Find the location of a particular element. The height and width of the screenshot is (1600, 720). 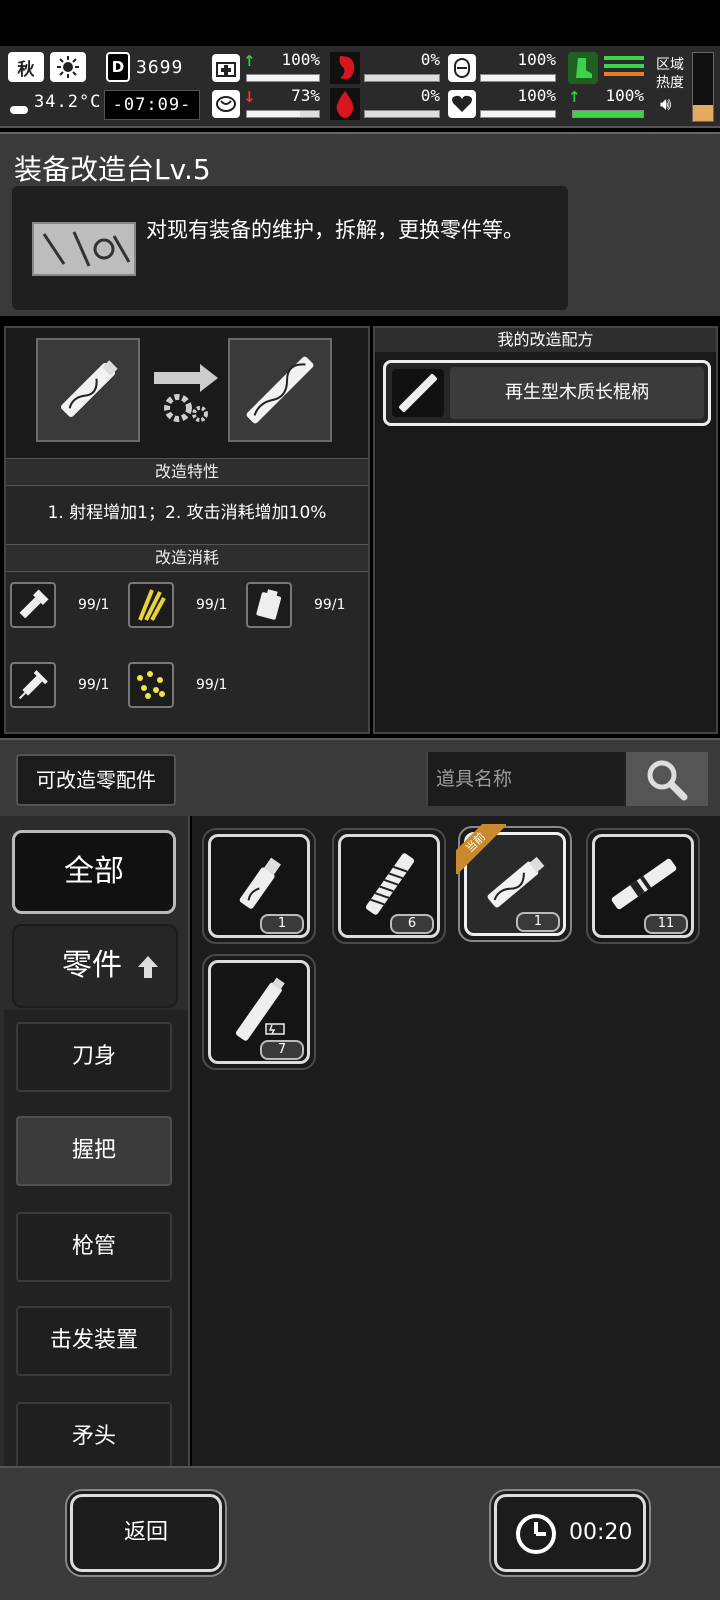

timer-button: 00:20 is located at coordinates (570, 1533).